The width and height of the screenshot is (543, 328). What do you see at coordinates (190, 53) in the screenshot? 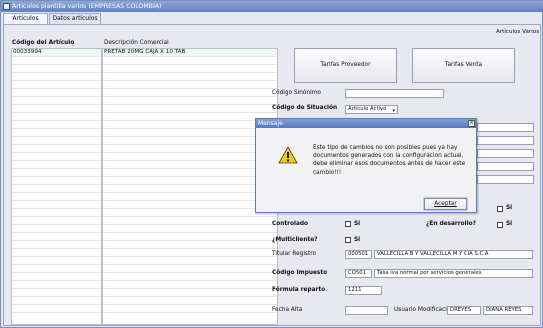
I see `table-row: PRETAB 20MG CAJA X 10 TAB` at bounding box center [190, 53].